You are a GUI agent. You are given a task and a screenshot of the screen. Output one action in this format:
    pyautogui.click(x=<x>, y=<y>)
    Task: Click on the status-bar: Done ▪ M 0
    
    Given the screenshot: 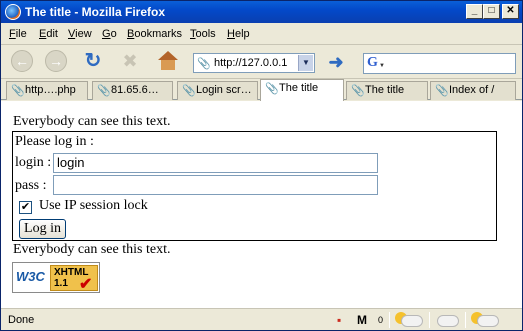 What is the action you would take?
    pyautogui.click(x=261, y=319)
    